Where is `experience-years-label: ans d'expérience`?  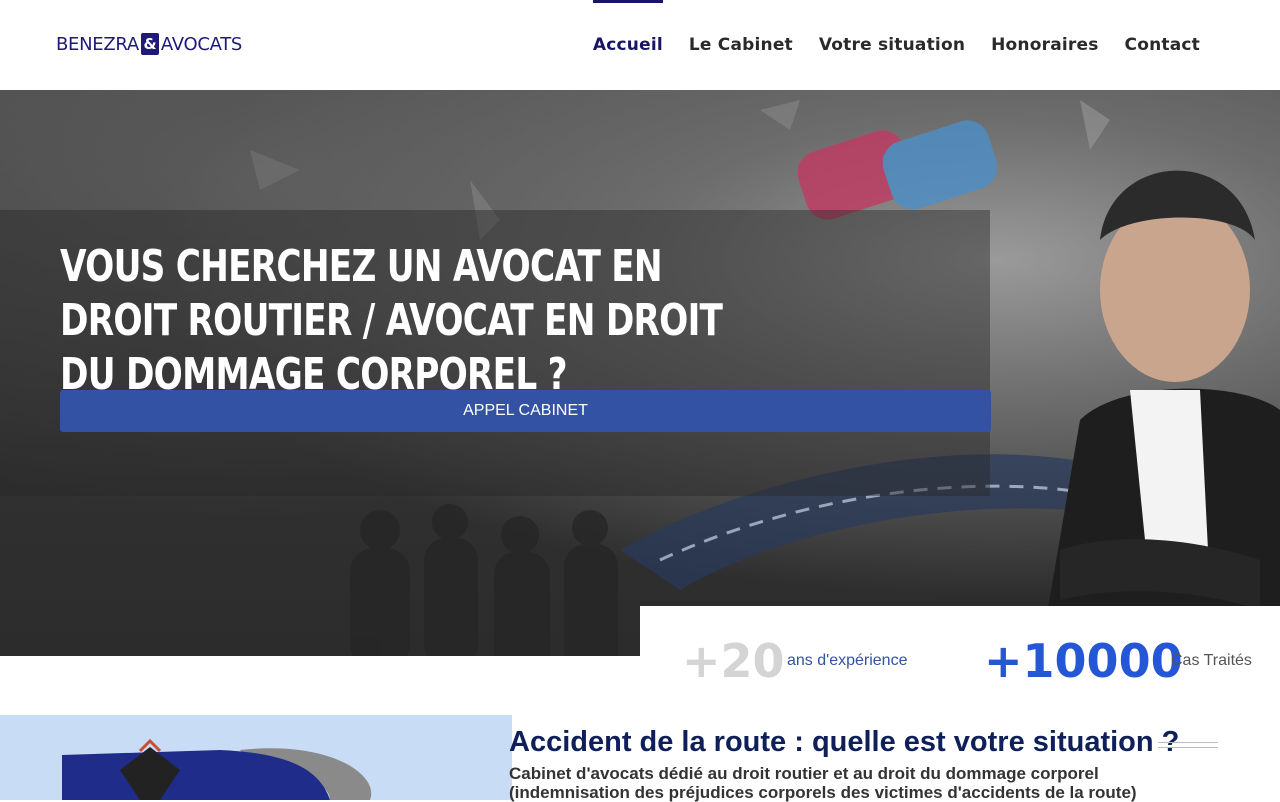
experience-years-label: ans d'expérience is located at coordinates (847, 660).